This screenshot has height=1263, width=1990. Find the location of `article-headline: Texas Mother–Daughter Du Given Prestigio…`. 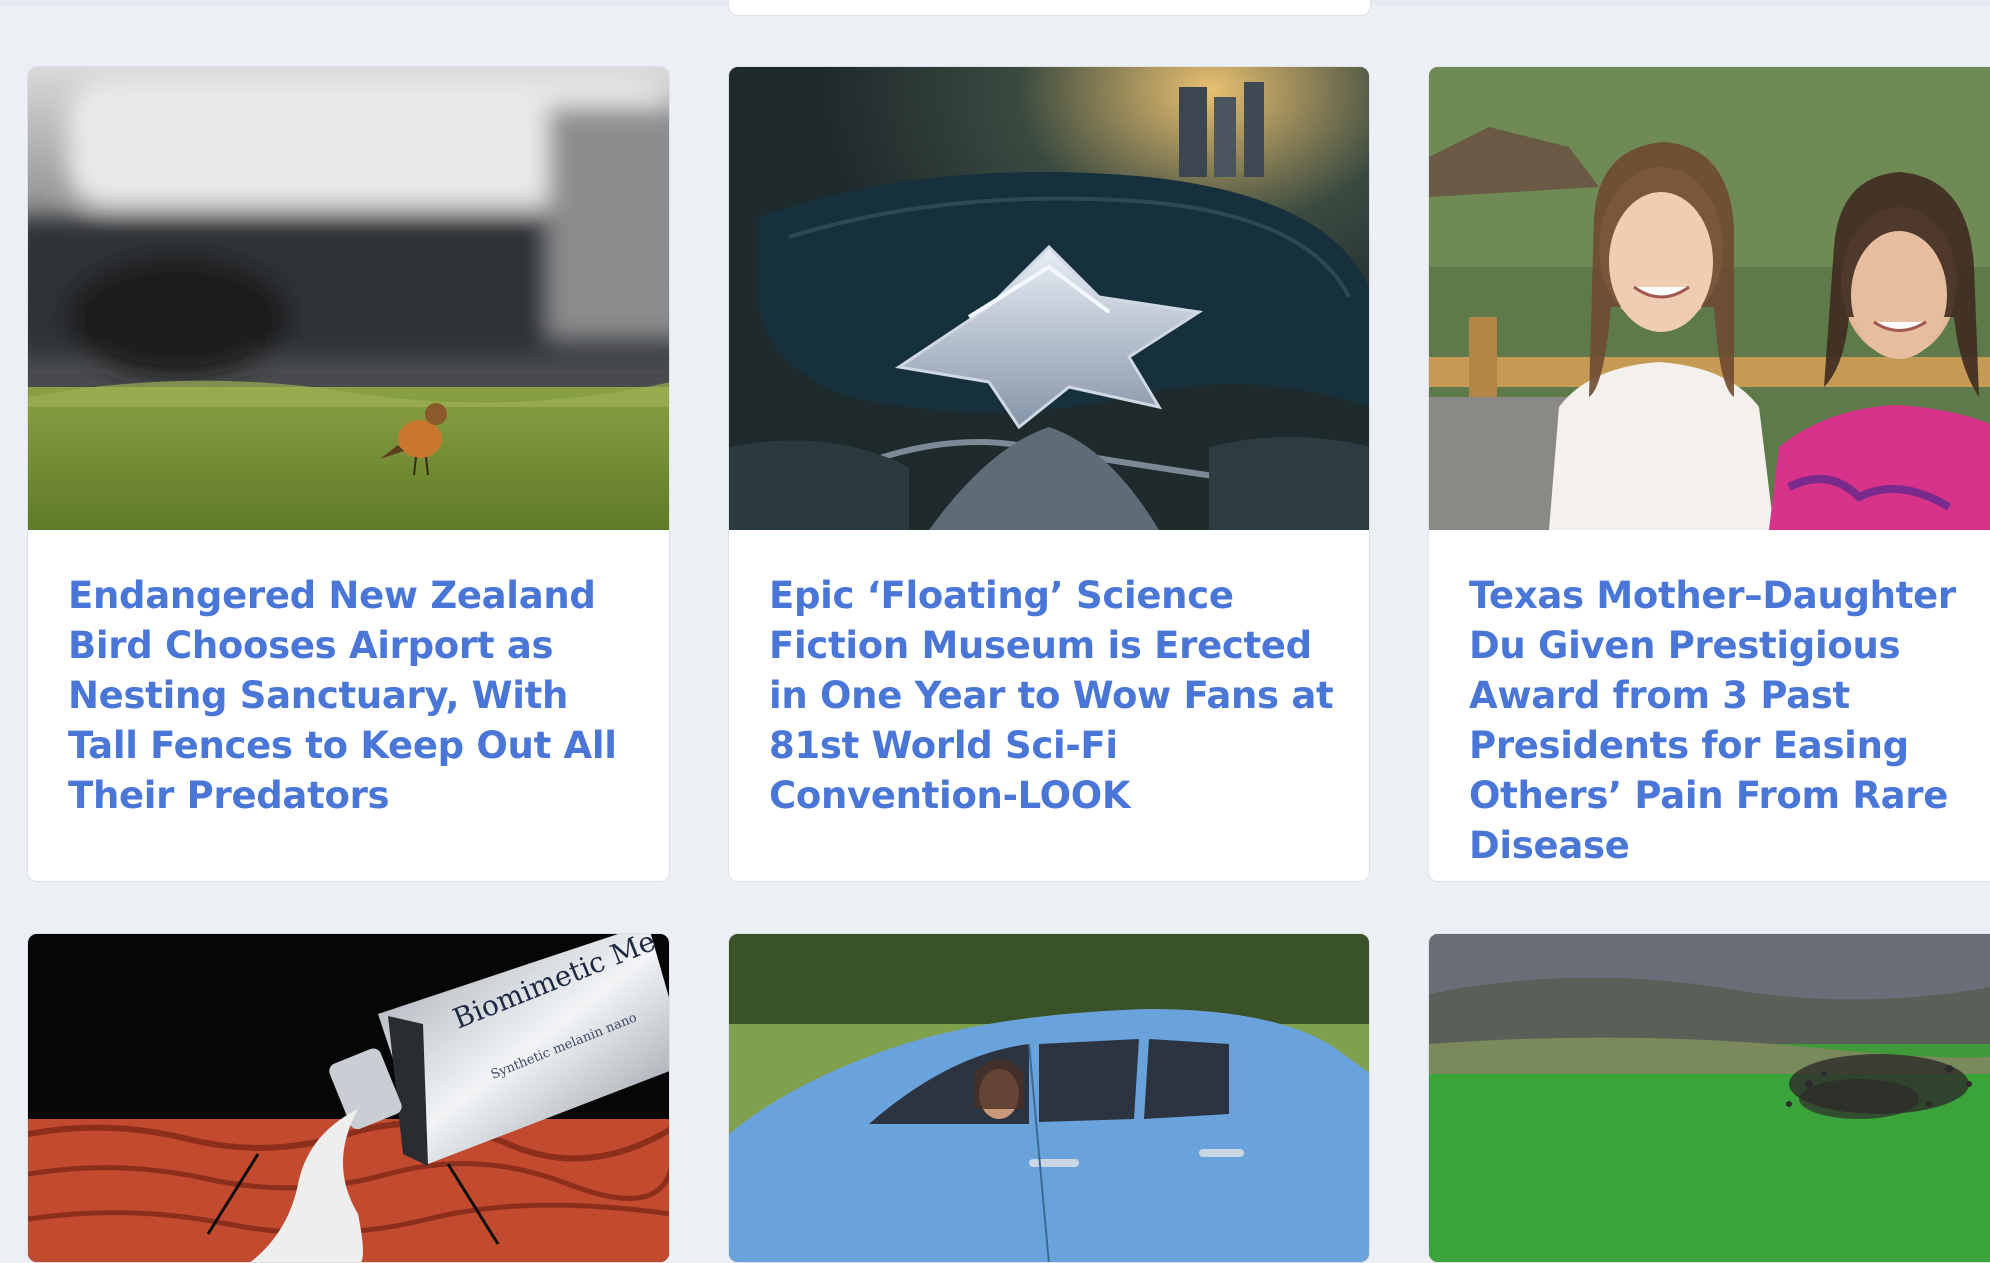

article-headline: Texas Mother–Daughter Du Given Prestigio… is located at coordinates (1729, 721).